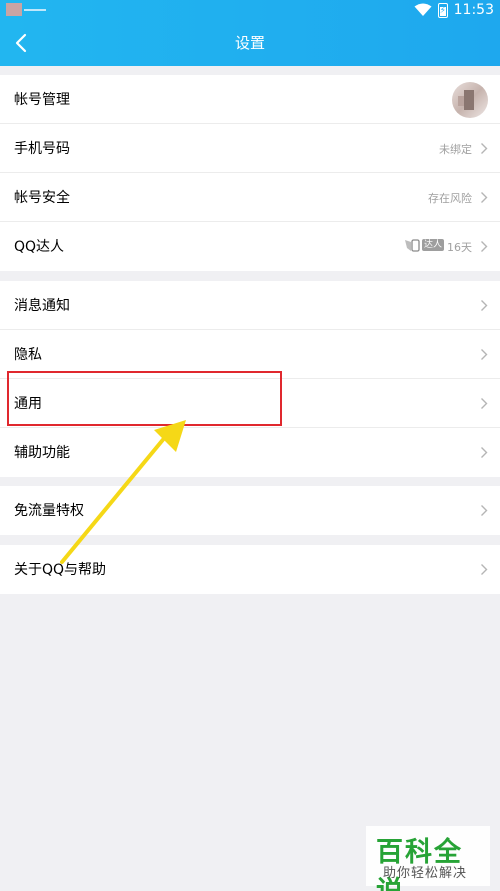 The width and height of the screenshot is (500, 891). What do you see at coordinates (250, 148) in the screenshot?
I see `row-phone-number: 手机号码 未绑定` at bounding box center [250, 148].